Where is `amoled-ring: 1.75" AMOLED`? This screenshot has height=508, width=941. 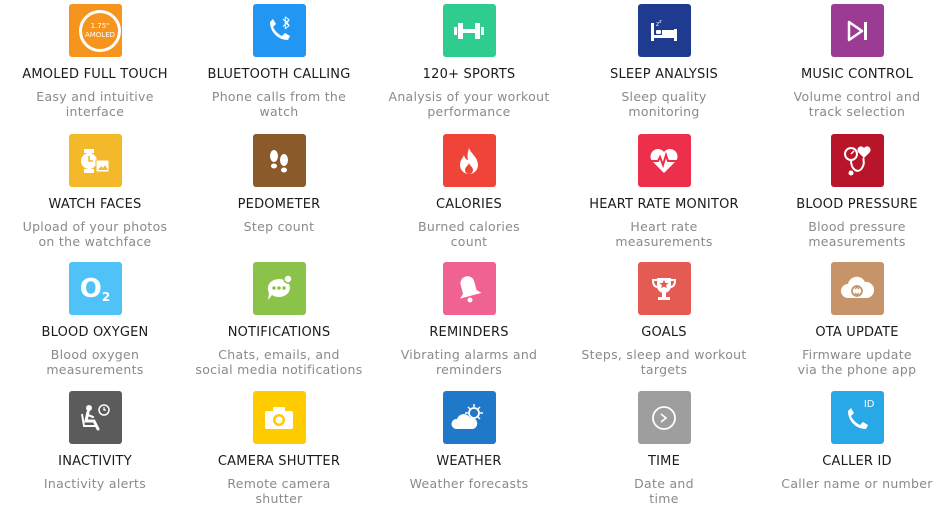 amoled-ring: 1.75" AMOLED is located at coordinates (100, 30).